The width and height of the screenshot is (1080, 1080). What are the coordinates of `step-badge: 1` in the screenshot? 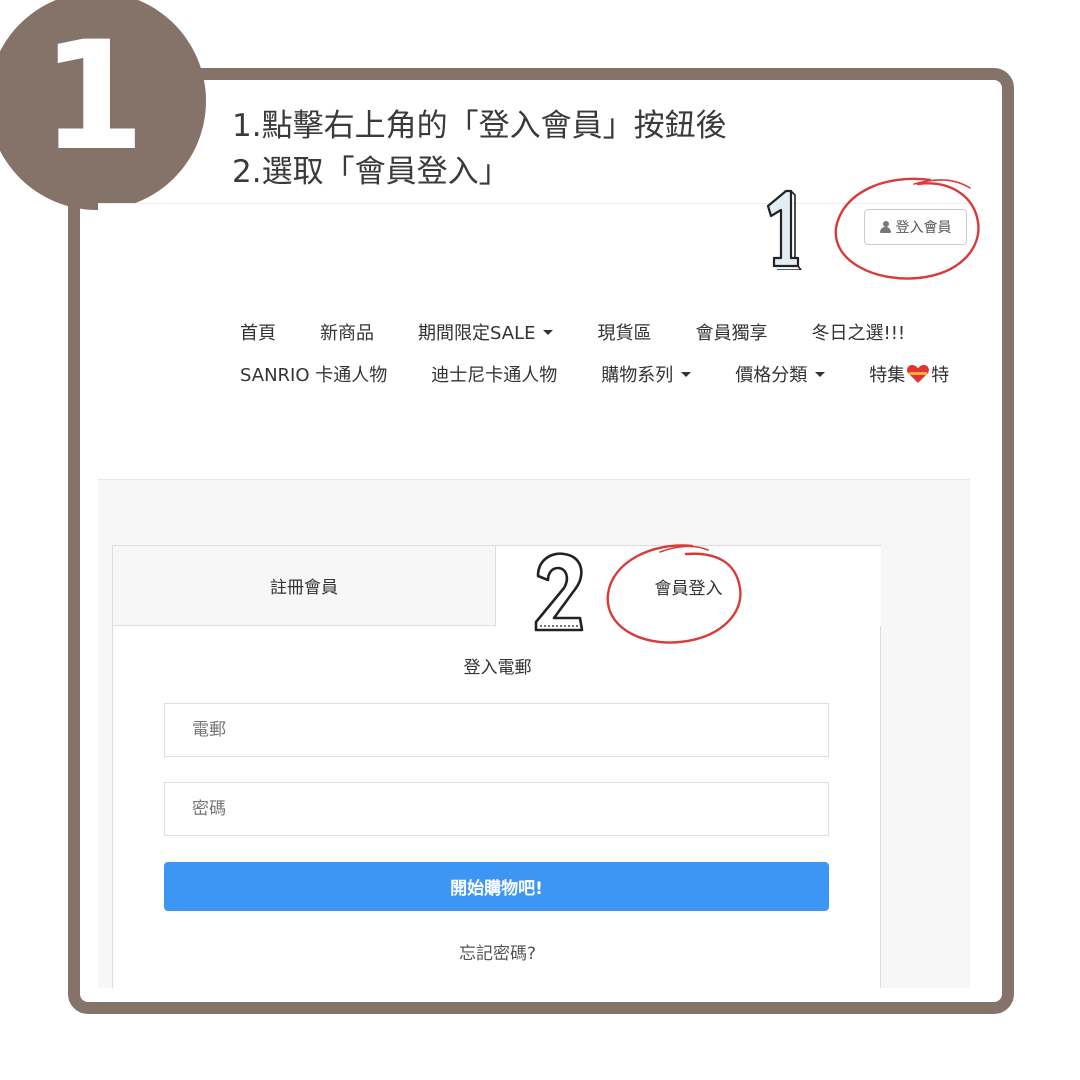 It's located at (103, 105).